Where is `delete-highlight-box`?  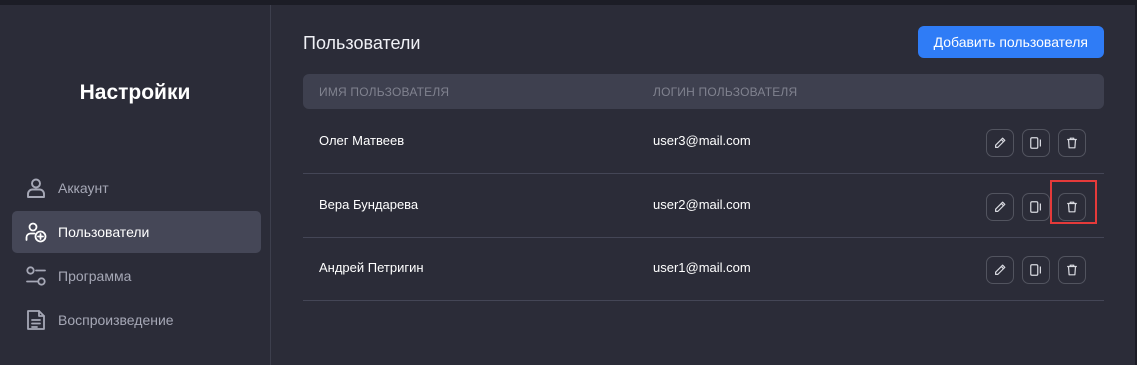 delete-highlight-box is located at coordinates (1073, 202).